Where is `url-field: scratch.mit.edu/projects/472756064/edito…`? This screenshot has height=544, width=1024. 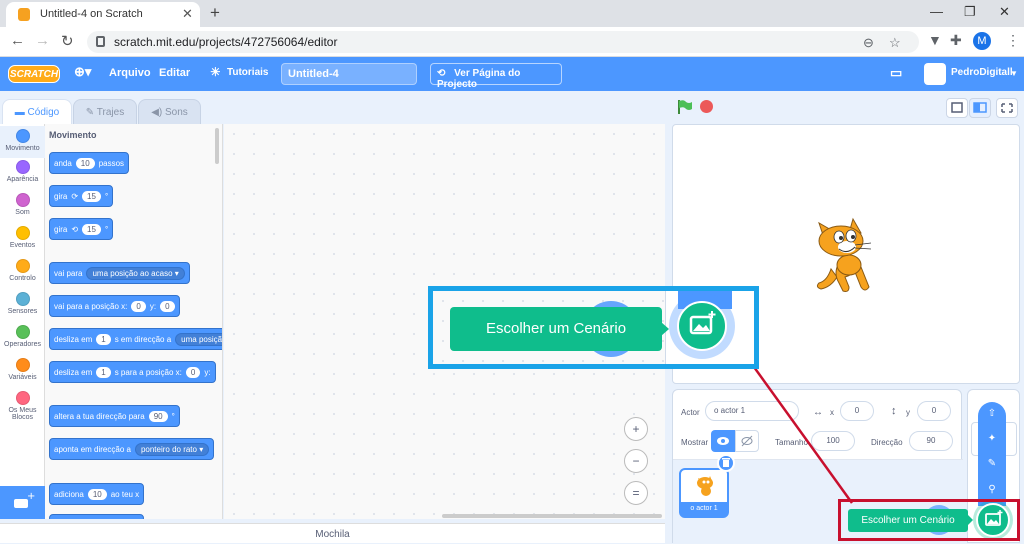
url-field: scratch.mit.edu/projects/472756064/edito… is located at coordinates (503, 42).